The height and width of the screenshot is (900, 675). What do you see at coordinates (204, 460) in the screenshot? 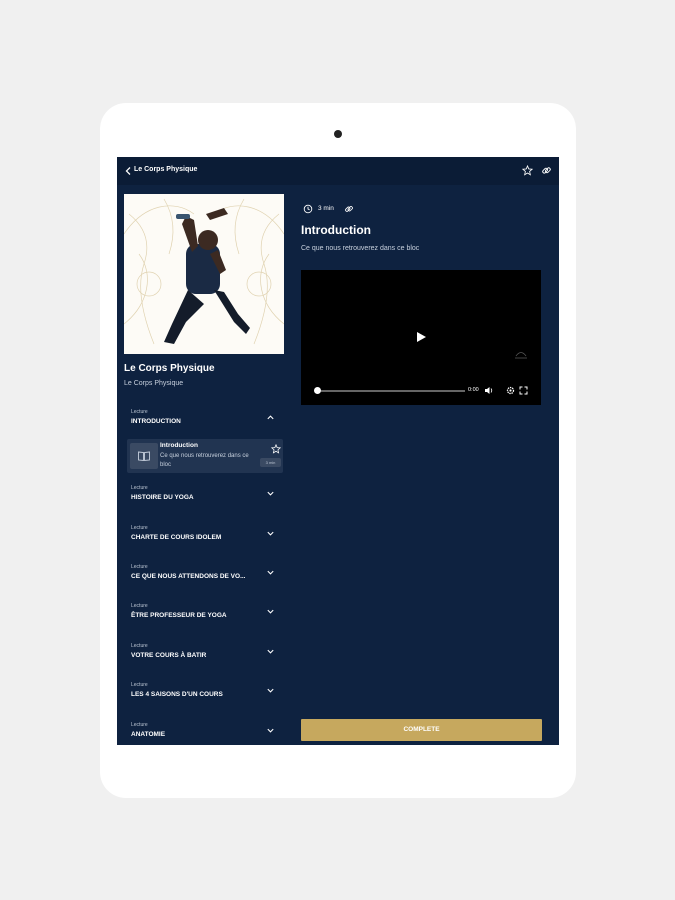
I see `sub-lecture-description: Ce que nous retrouverez dans ce bloc` at bounding box center [204, 460].